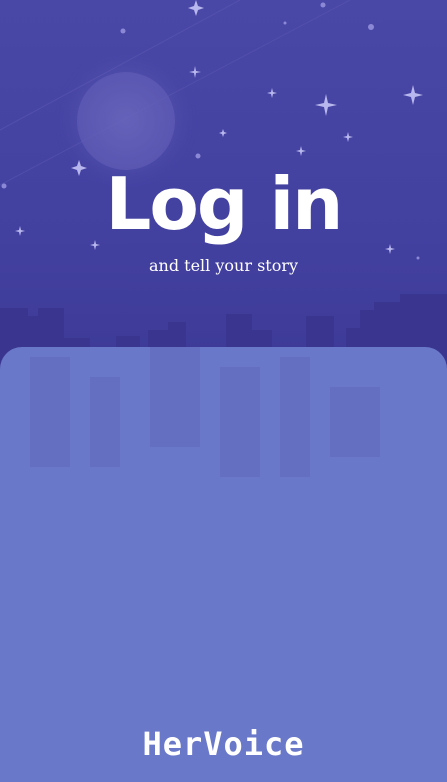  What do you see at coordinates (126, 121) in the screenshot?
I see `moon-decoration` at bounding box center [126, 121].